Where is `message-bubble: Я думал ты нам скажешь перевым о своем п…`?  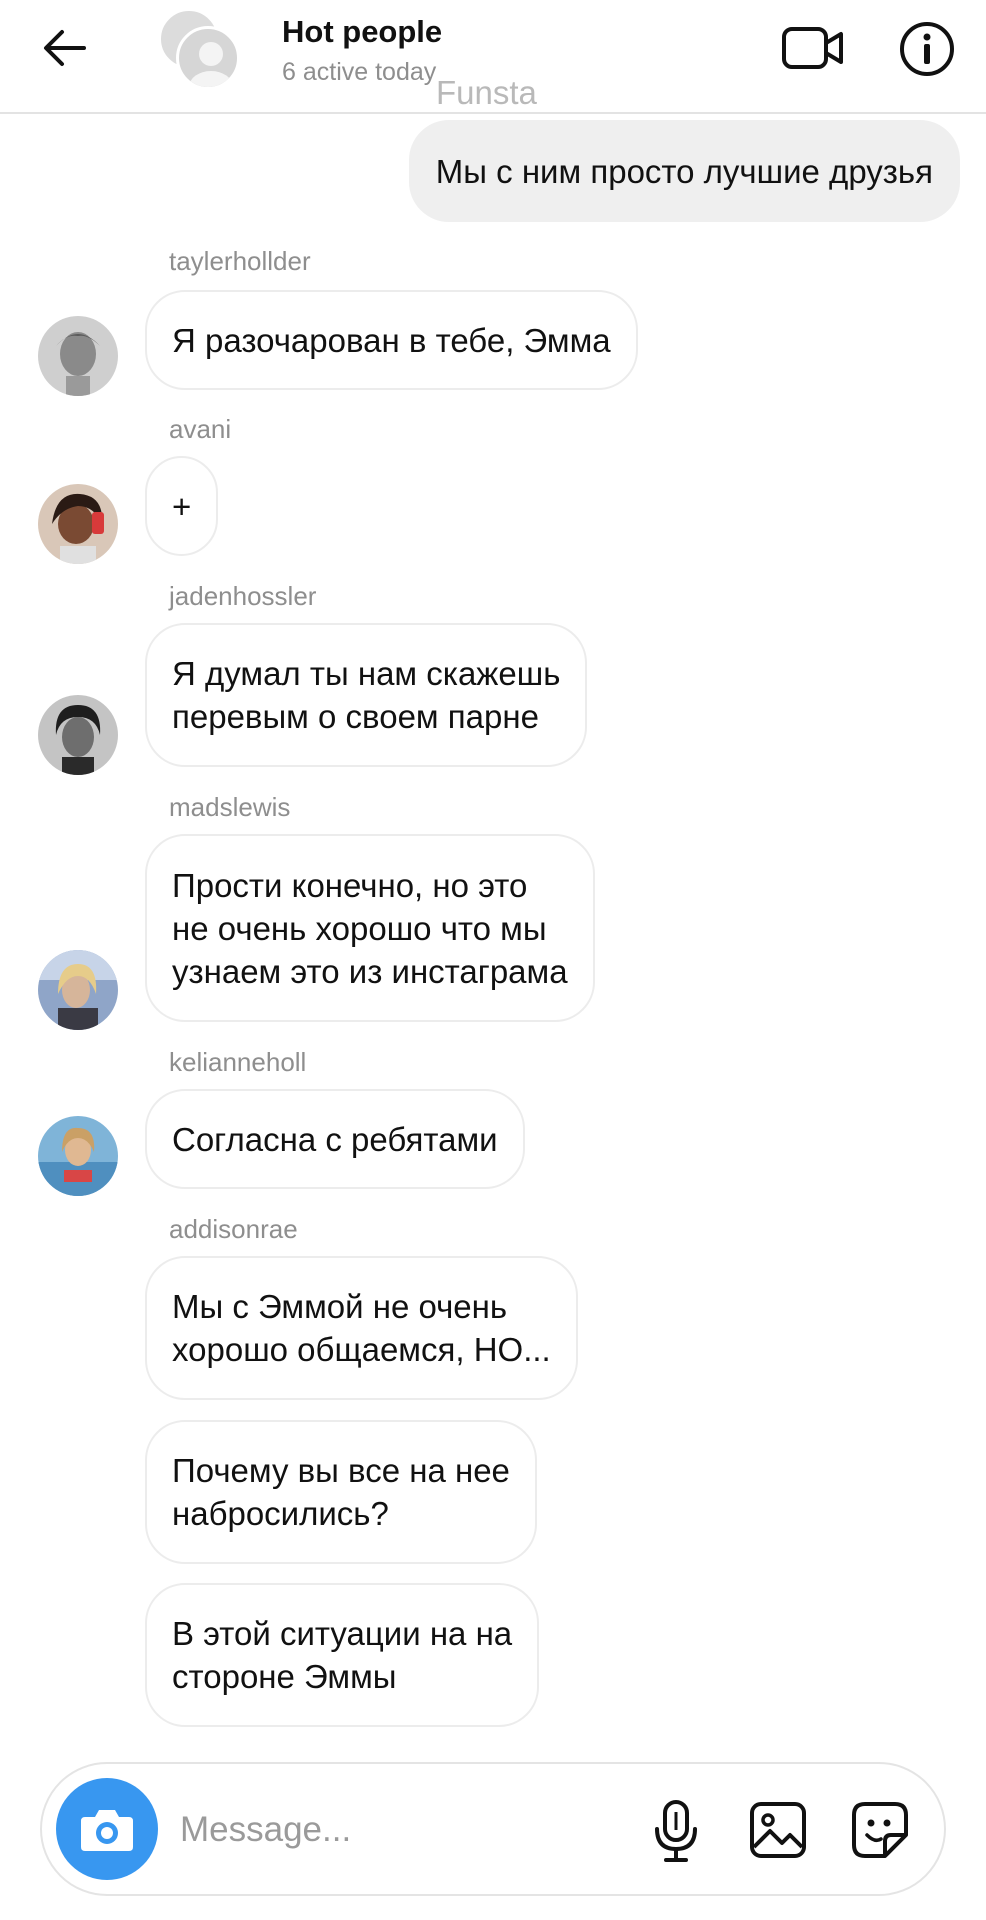 message-bubble: Я думал ты нам скажешь перевым о своем п… is located at coordinates (366, 695).